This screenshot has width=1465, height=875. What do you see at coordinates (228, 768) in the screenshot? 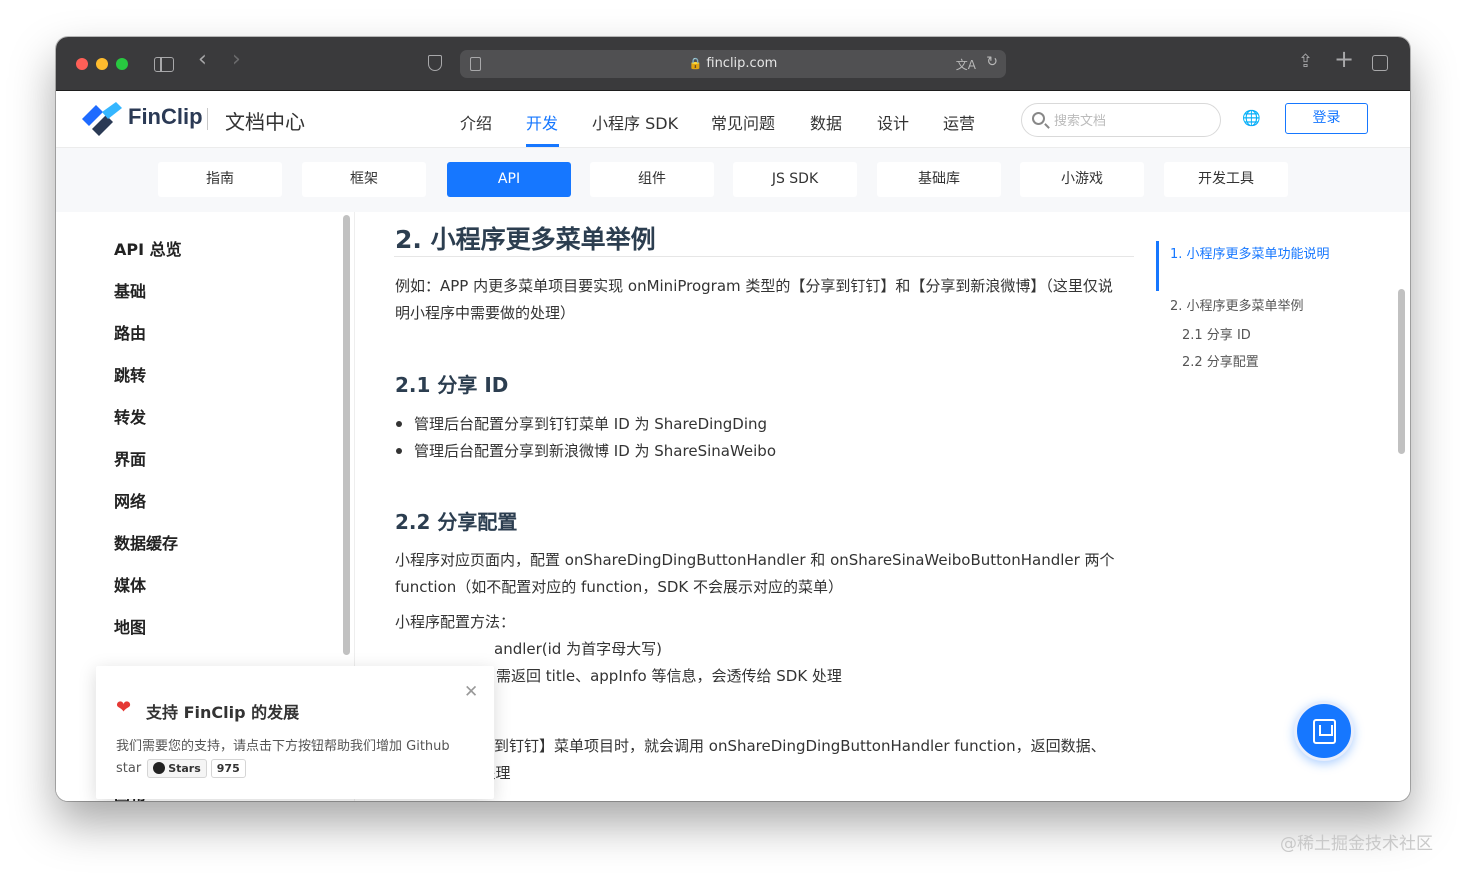
I see `github-star-count: 975` at bounding box center [228, 768].